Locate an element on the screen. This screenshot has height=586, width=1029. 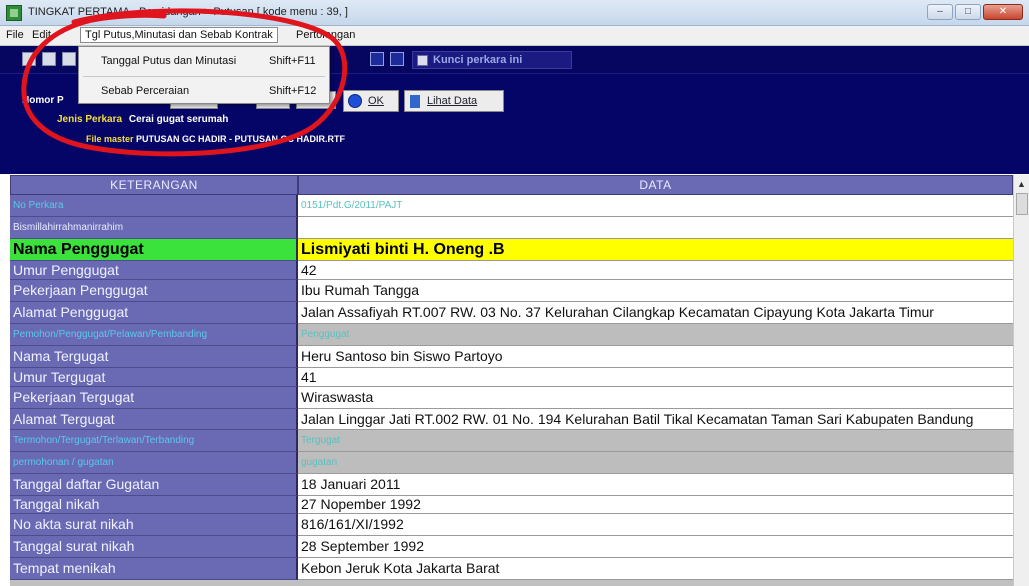
ok-icon is located at coordinates (355, 101).